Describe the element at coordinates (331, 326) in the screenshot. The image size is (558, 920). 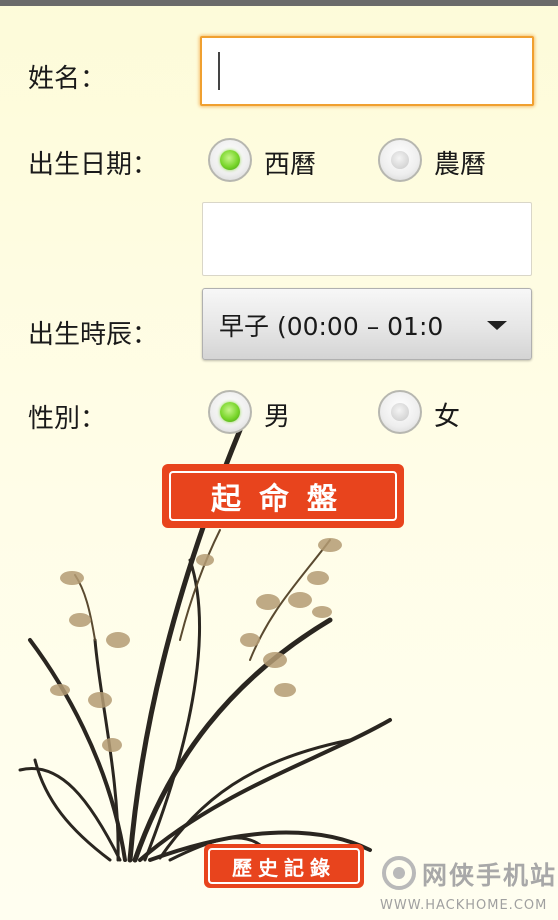
I see `birth-hour-value: 早子 (00:00 – 01:0` at that location.